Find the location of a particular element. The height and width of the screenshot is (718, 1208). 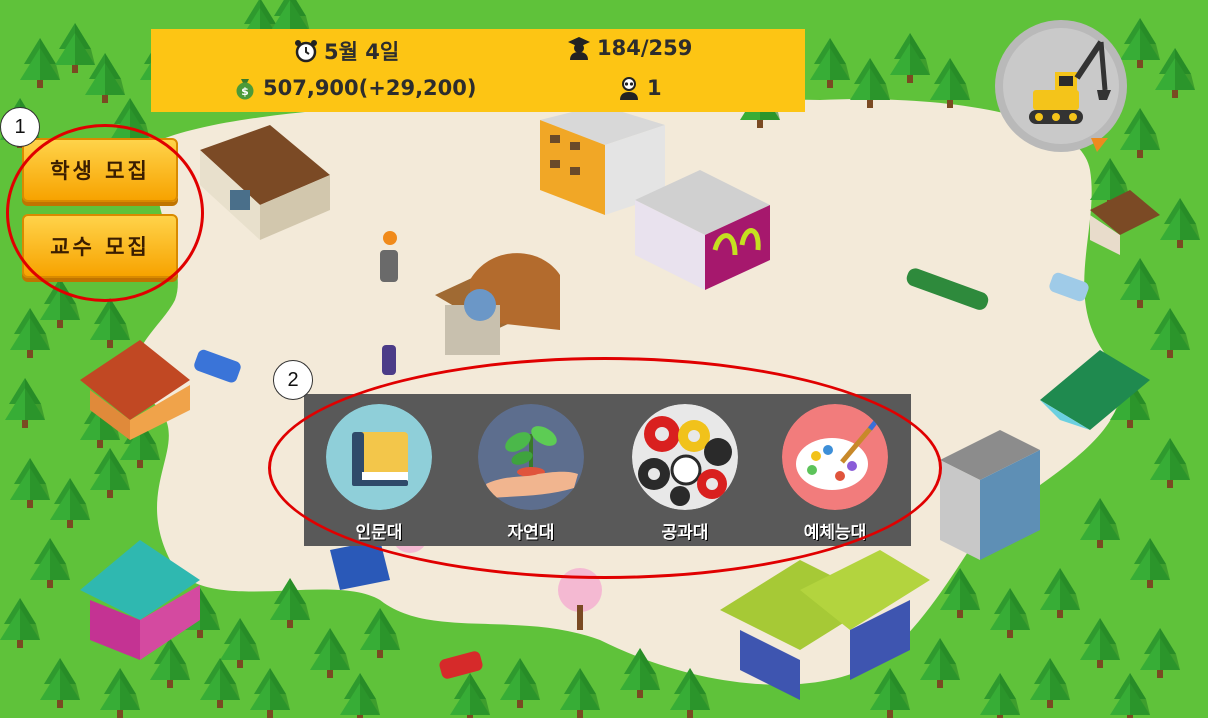

college-engineering: 공과대 is located at coordinates (685, 474).